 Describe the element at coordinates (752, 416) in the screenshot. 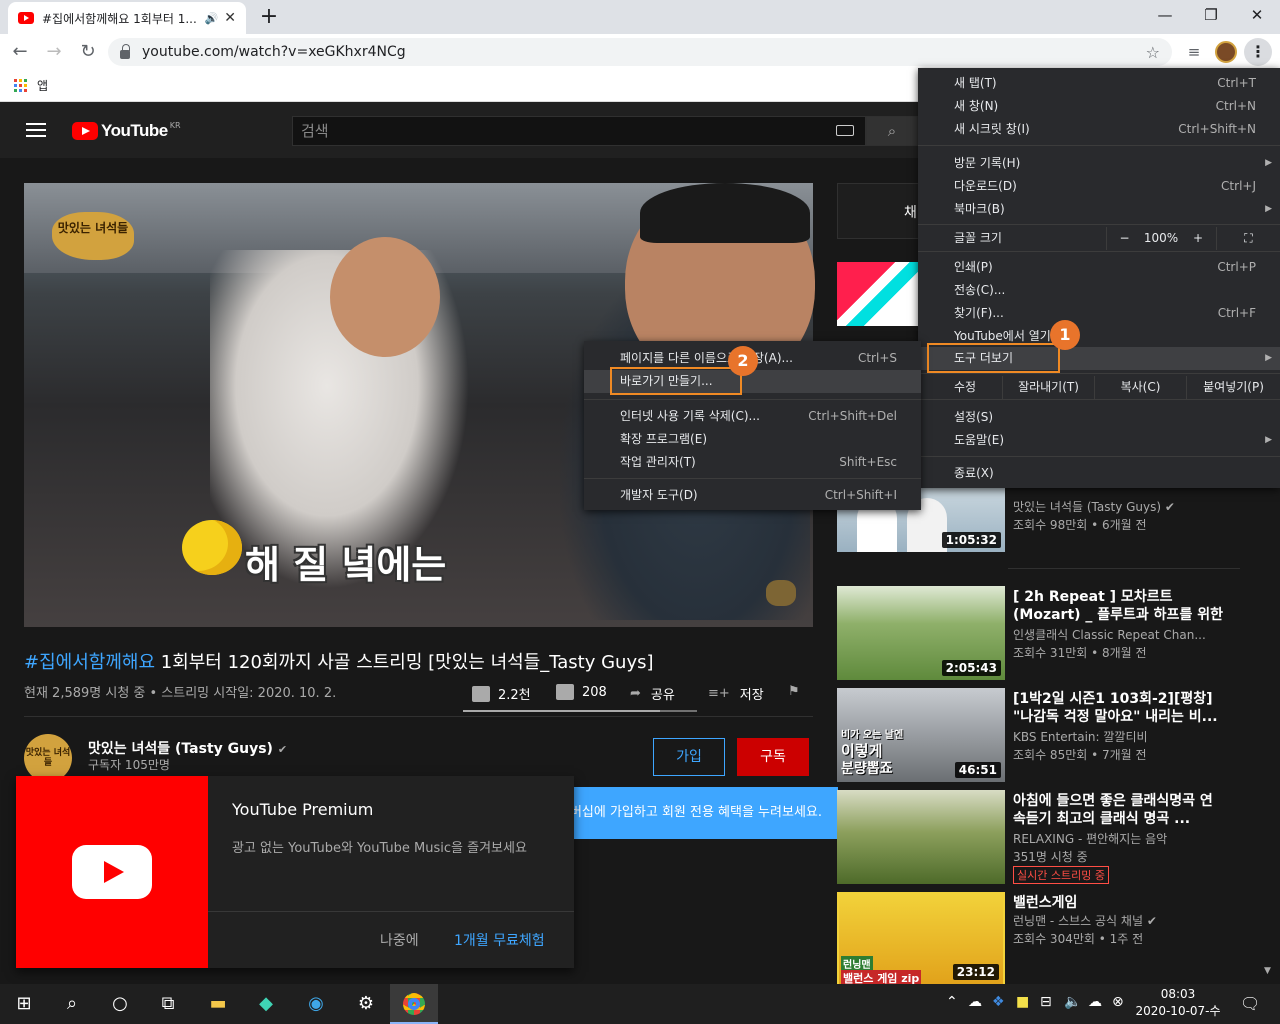

I see `submenu-item-clear-history: 인터넷 사용 기록 삭제(C)... Ctrl+Shift+Del` at that location.